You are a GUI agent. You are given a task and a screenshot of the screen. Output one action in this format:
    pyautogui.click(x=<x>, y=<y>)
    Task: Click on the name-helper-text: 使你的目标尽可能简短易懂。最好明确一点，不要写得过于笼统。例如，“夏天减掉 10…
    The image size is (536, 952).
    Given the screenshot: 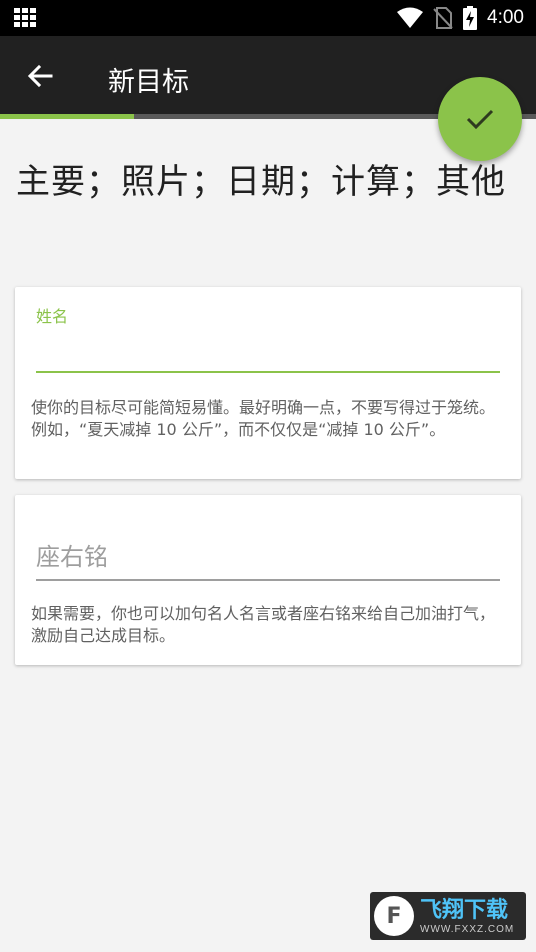 What is the action you would take?
    pyautogui.click(x=263, y=418)
    